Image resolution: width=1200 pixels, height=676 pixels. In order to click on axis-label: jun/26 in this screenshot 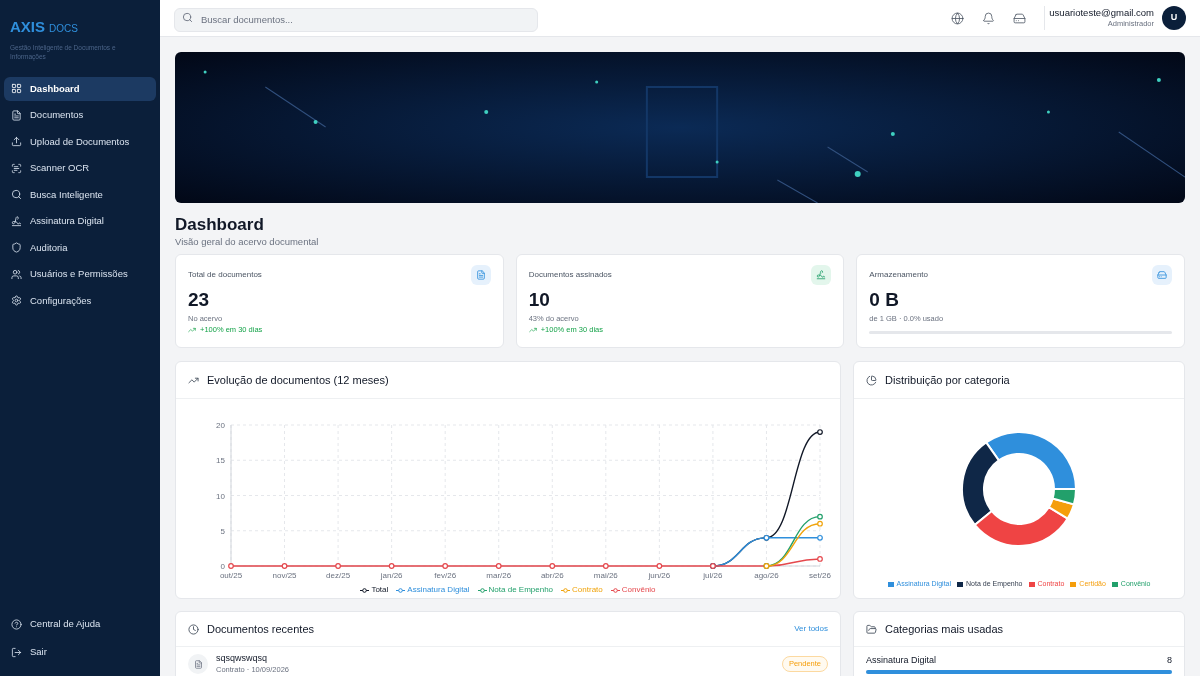, I will do `click(659, 575)`.